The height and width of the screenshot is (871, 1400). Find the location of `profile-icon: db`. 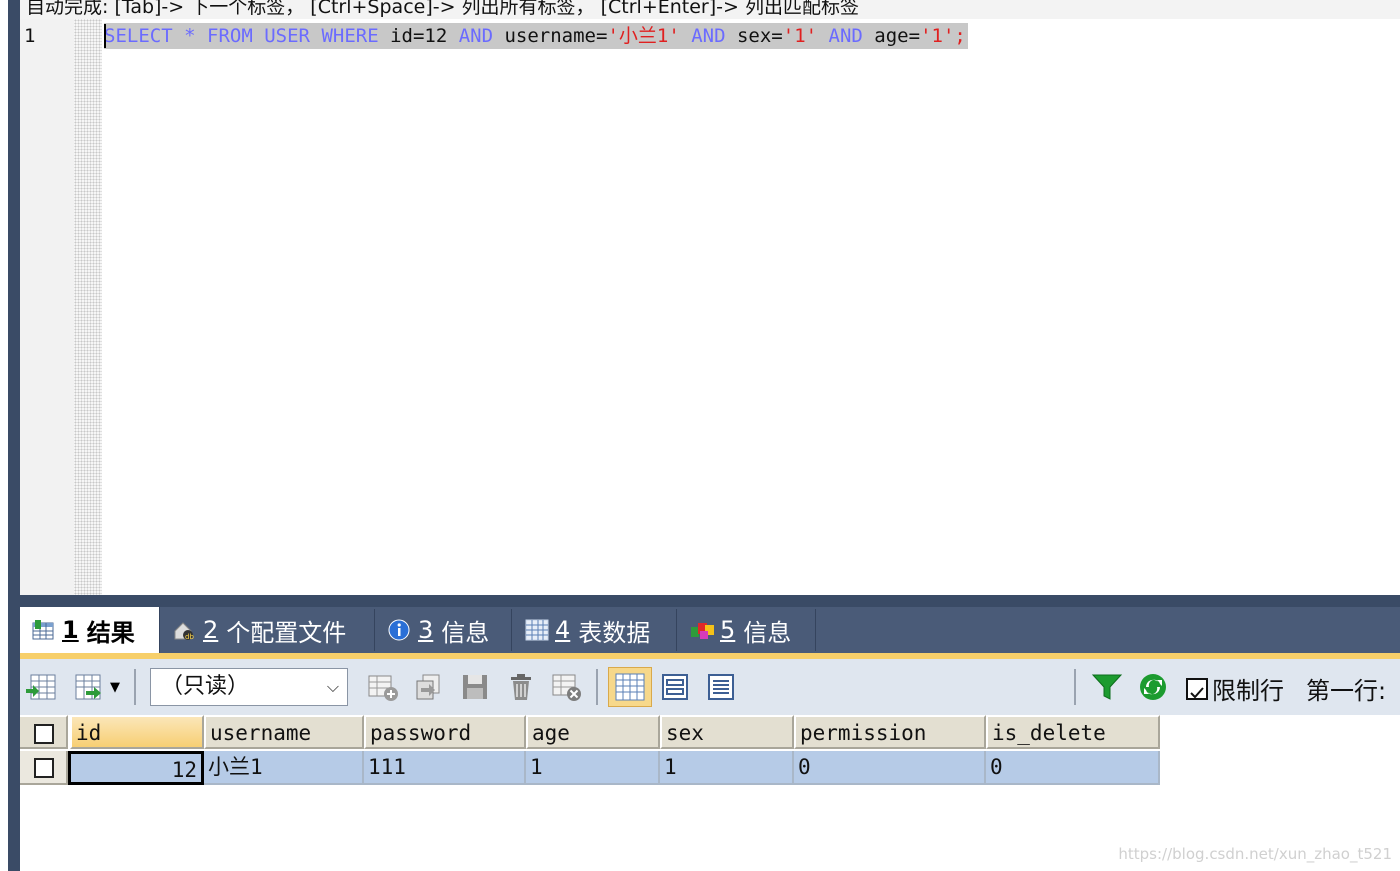

profile-icon: db is located at coordinates (184, 630).